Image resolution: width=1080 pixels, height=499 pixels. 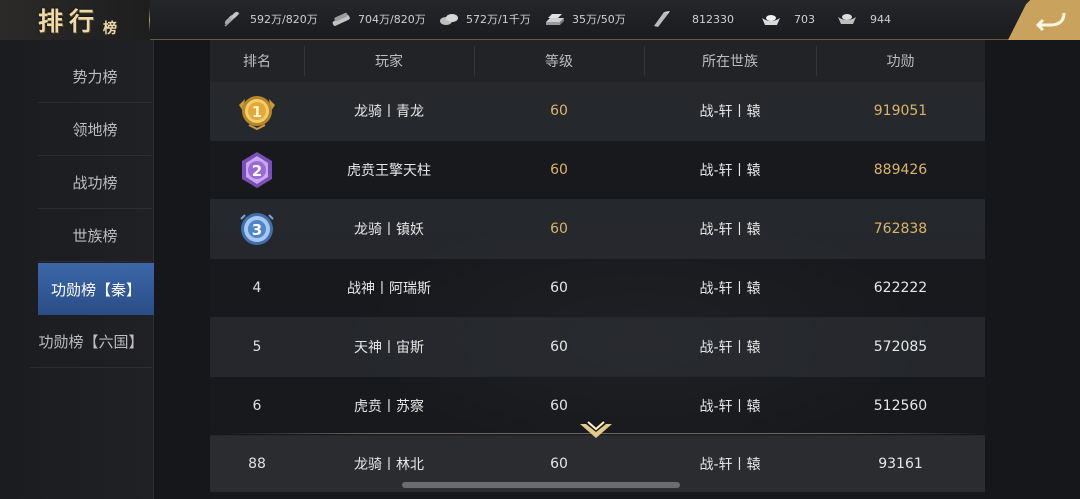 I want to click on svg-text: 2, so click(x=257, y=171).